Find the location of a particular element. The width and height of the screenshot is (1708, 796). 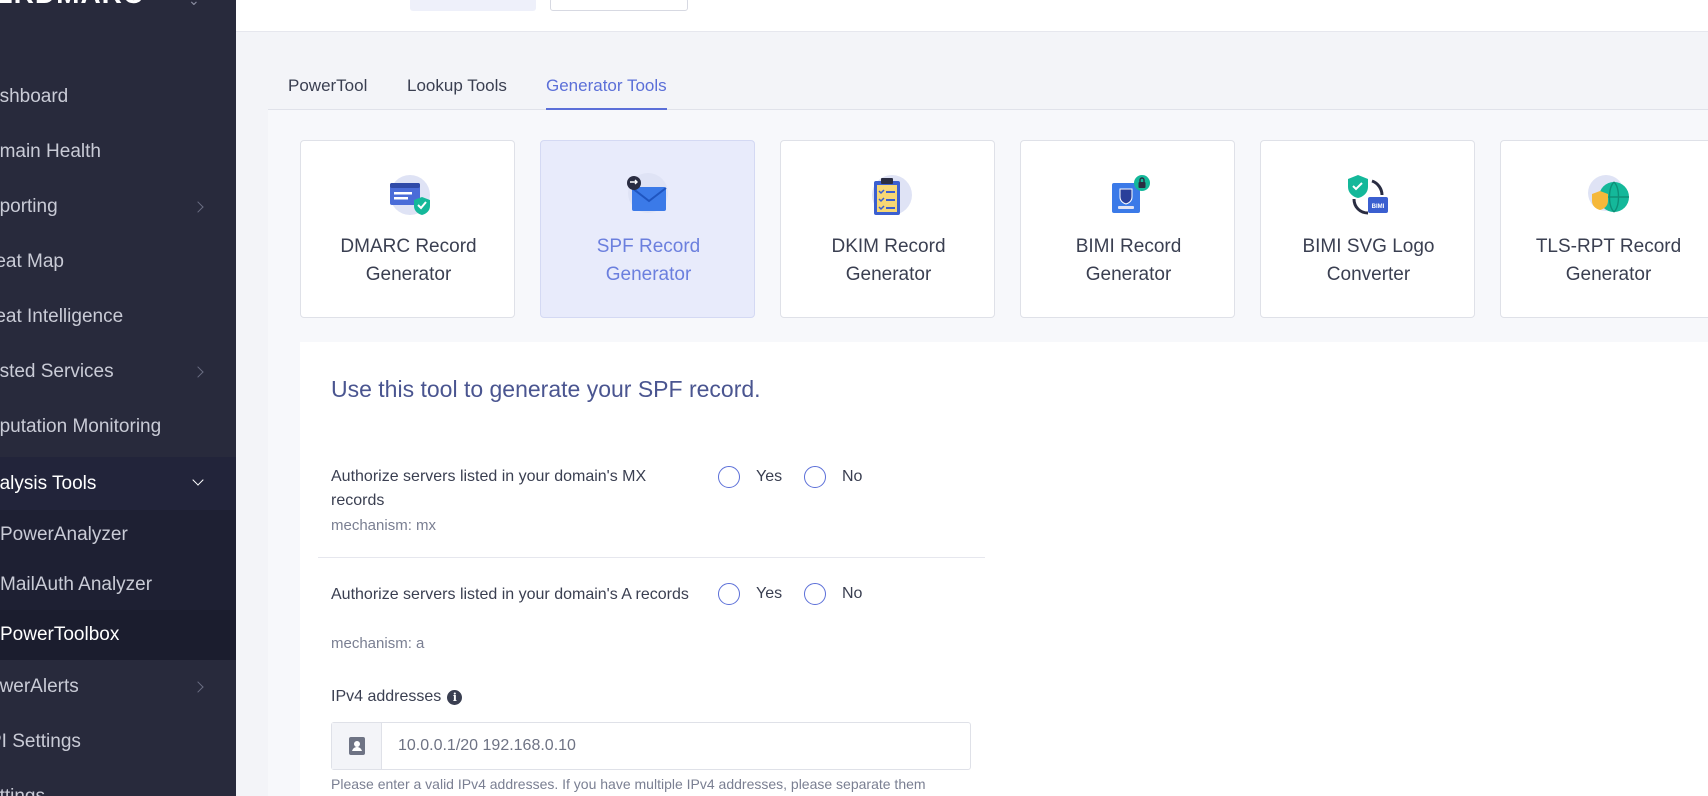

sidebar-item-threat-map: reat Map is located at coordinates (118, 262).